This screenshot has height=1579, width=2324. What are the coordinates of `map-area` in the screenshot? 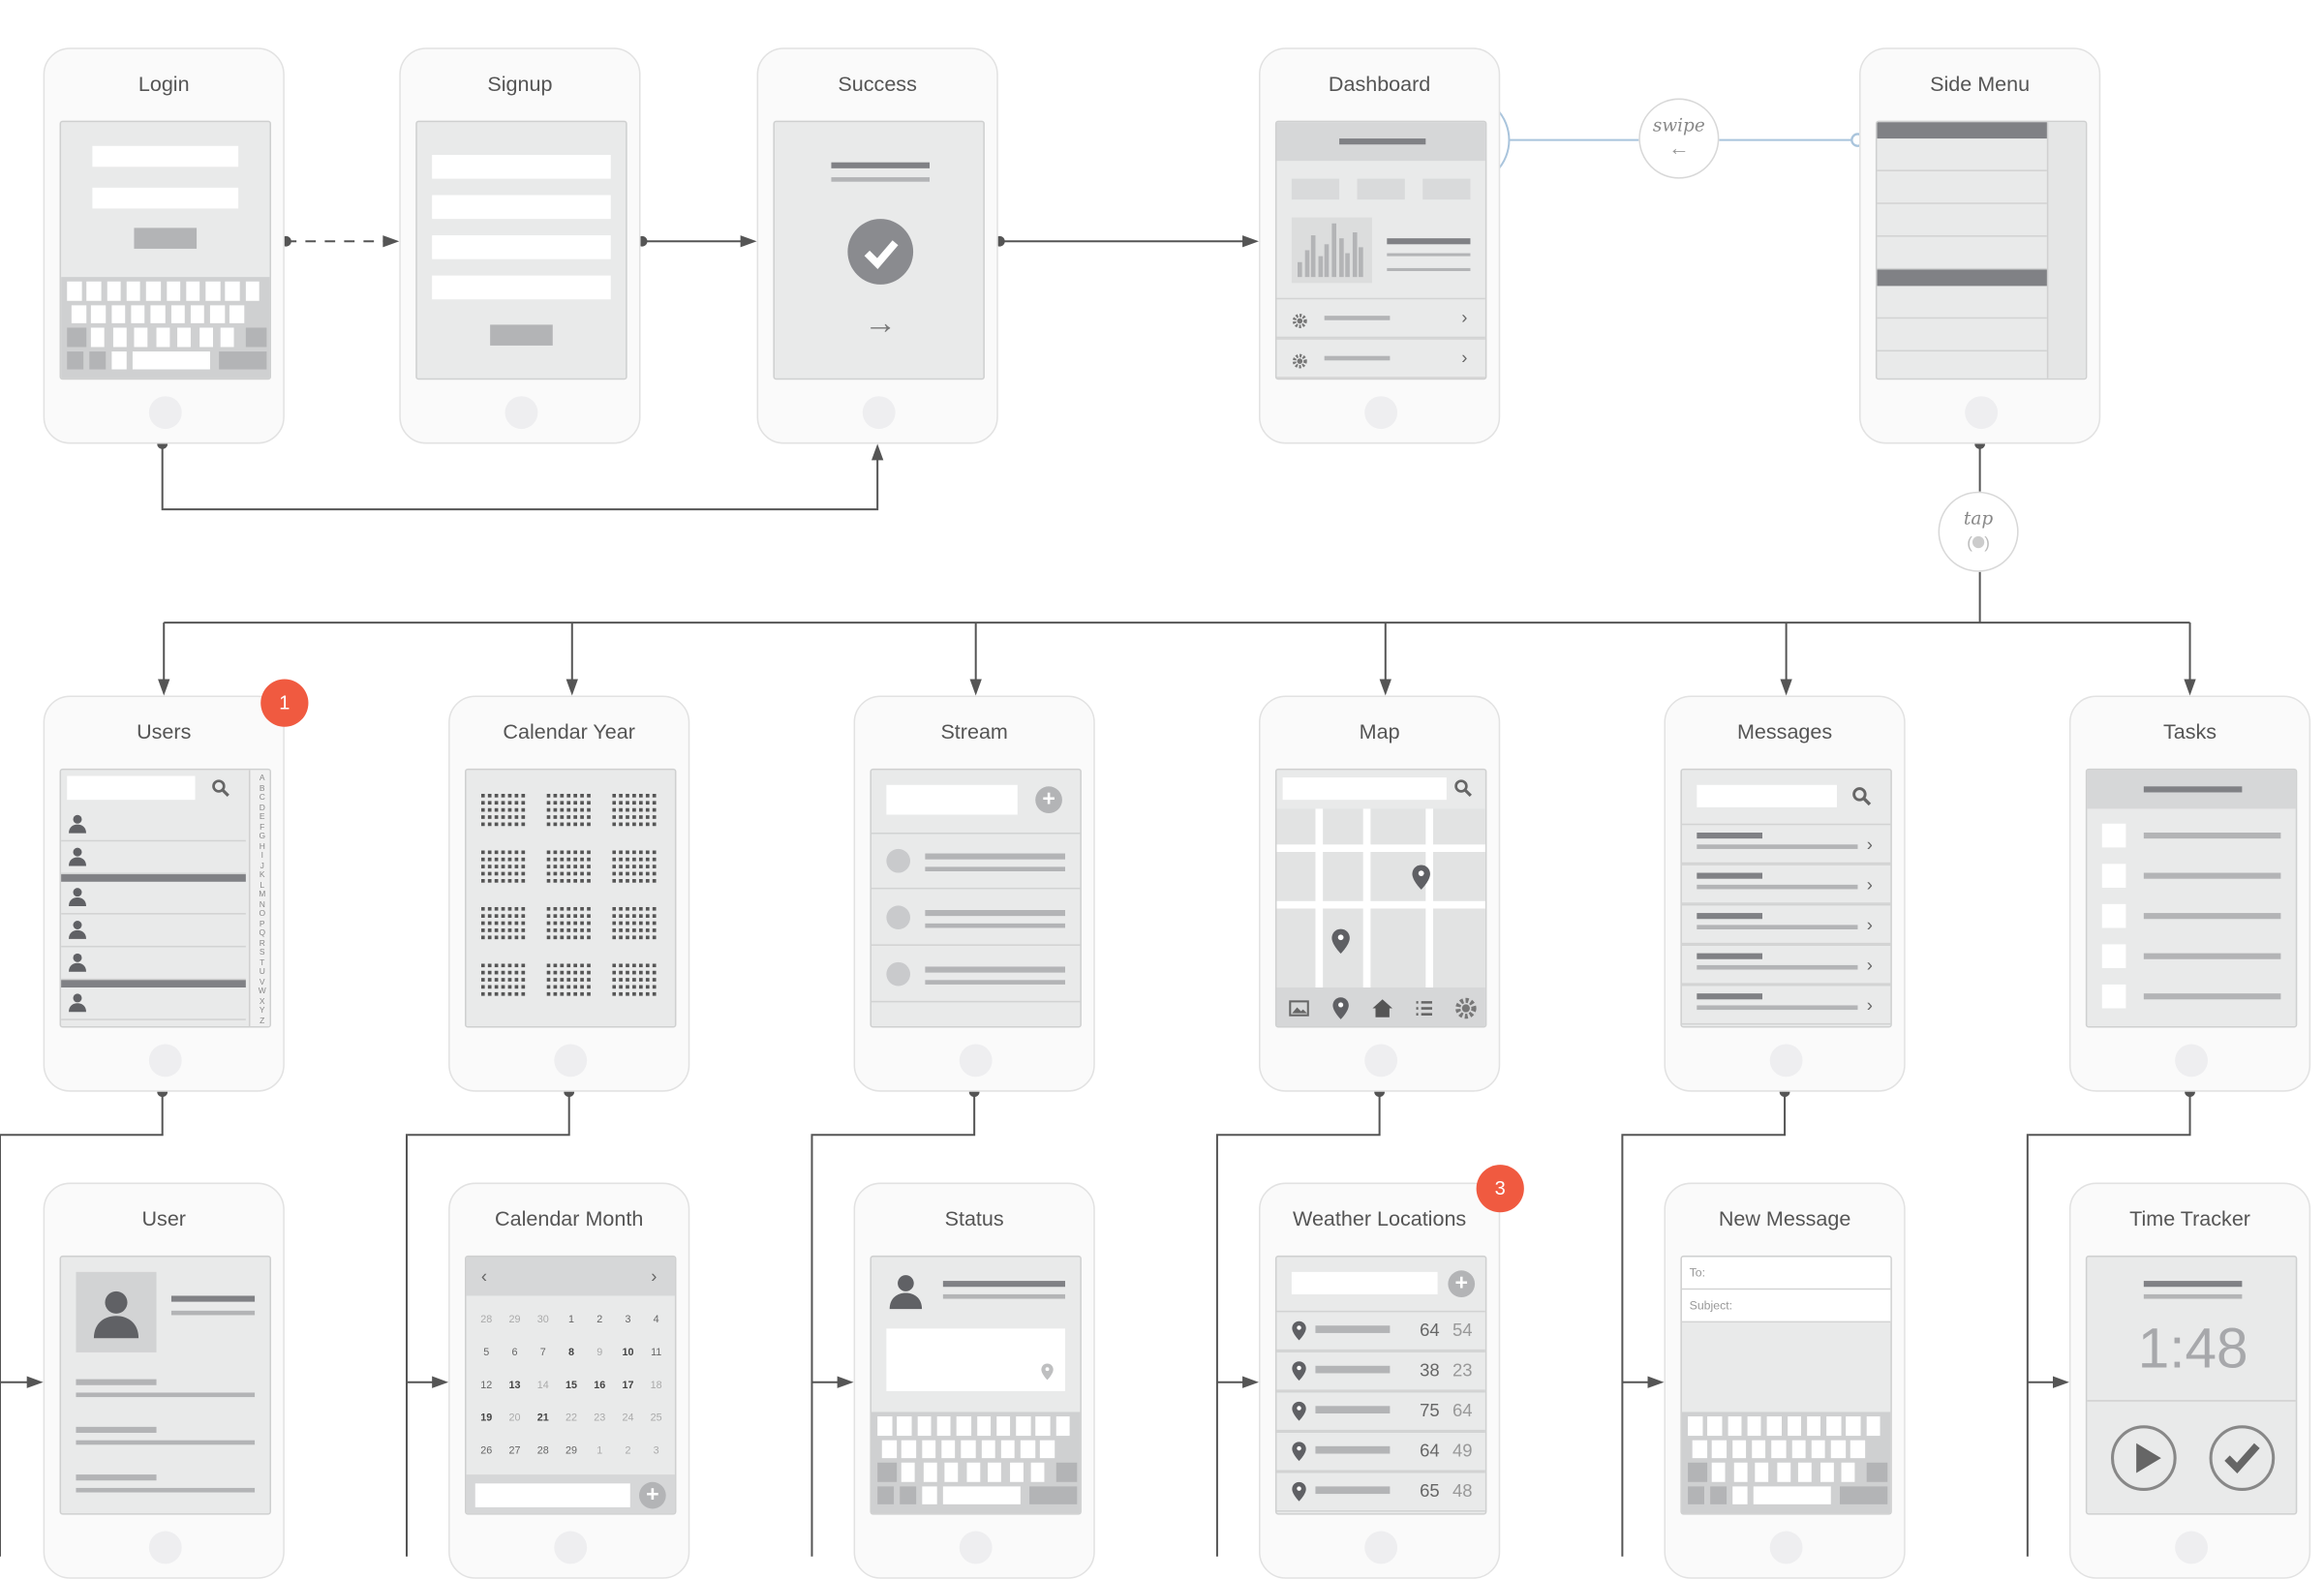 It's located at (1380, 897).